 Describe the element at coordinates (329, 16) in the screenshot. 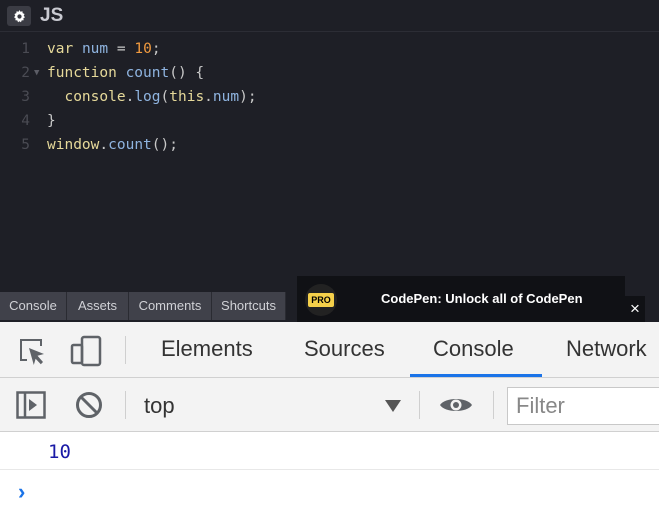

I see `editor-header: JS` at that location.